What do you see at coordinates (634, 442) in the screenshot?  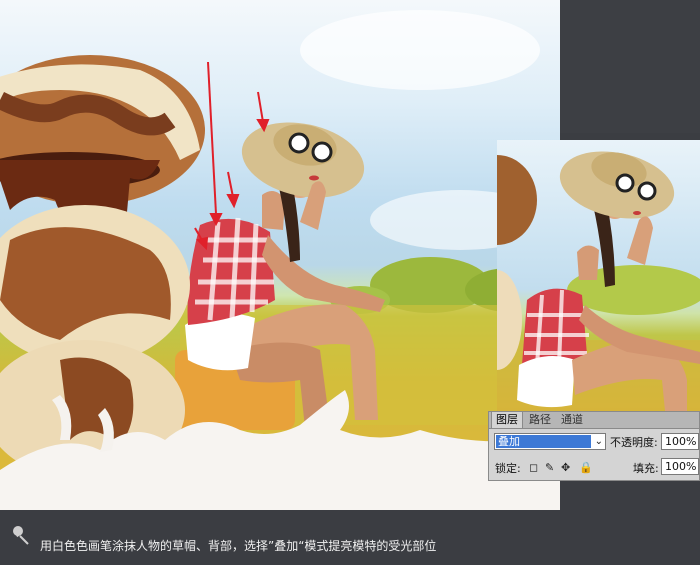 I see `opacity-label: 不透明度:` at bounding box center [634, 442].